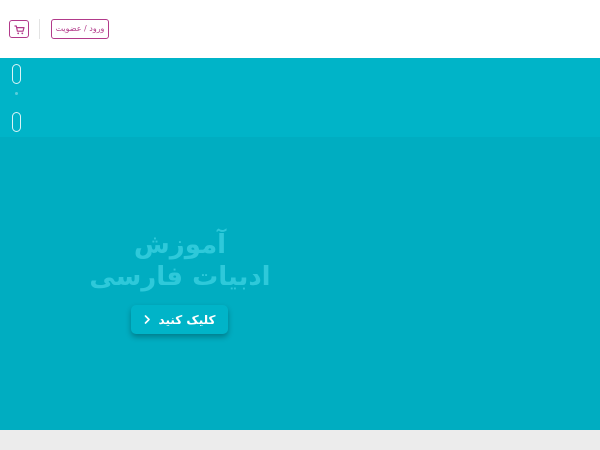  What do you see at coordinates (300, 440) in the screenshot?
I see `footer-strip` at bounding box center [300, 440].